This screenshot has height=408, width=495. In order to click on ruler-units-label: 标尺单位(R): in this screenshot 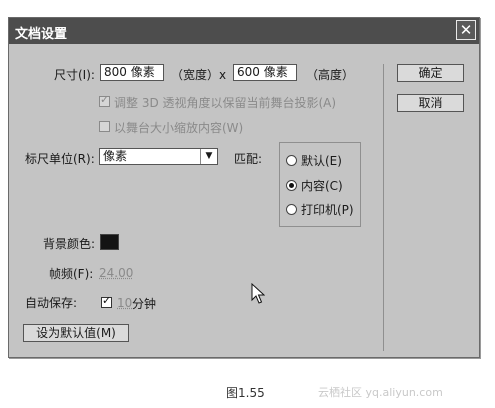, I will do `click(60, 159)`.